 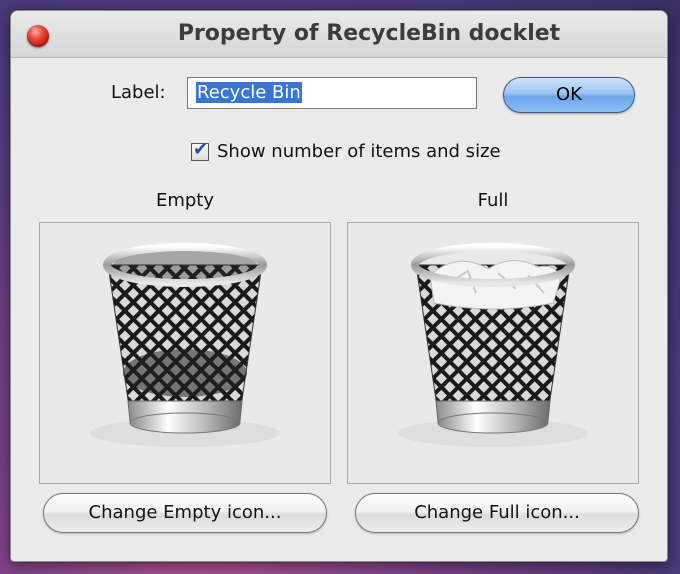 What do you see at coordinates (359, 151) in the screenshot?
I see `show-count-label: Show number of items and size` at bounding box center [359, 151].